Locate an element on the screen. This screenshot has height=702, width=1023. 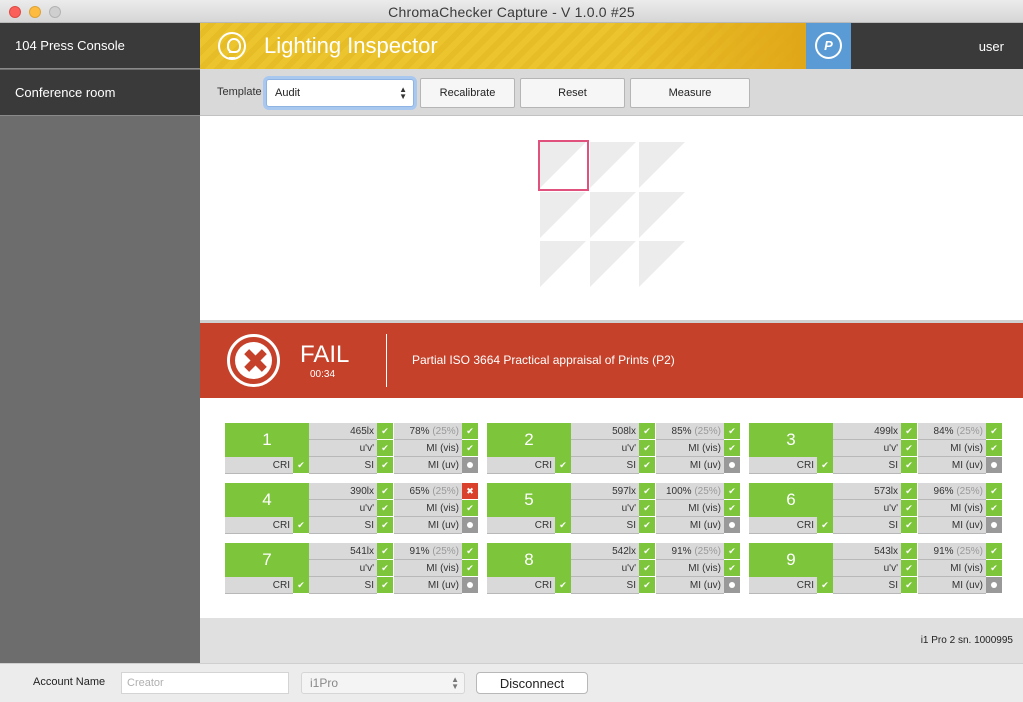
user-menu: user is located at coordinates (937, 46).